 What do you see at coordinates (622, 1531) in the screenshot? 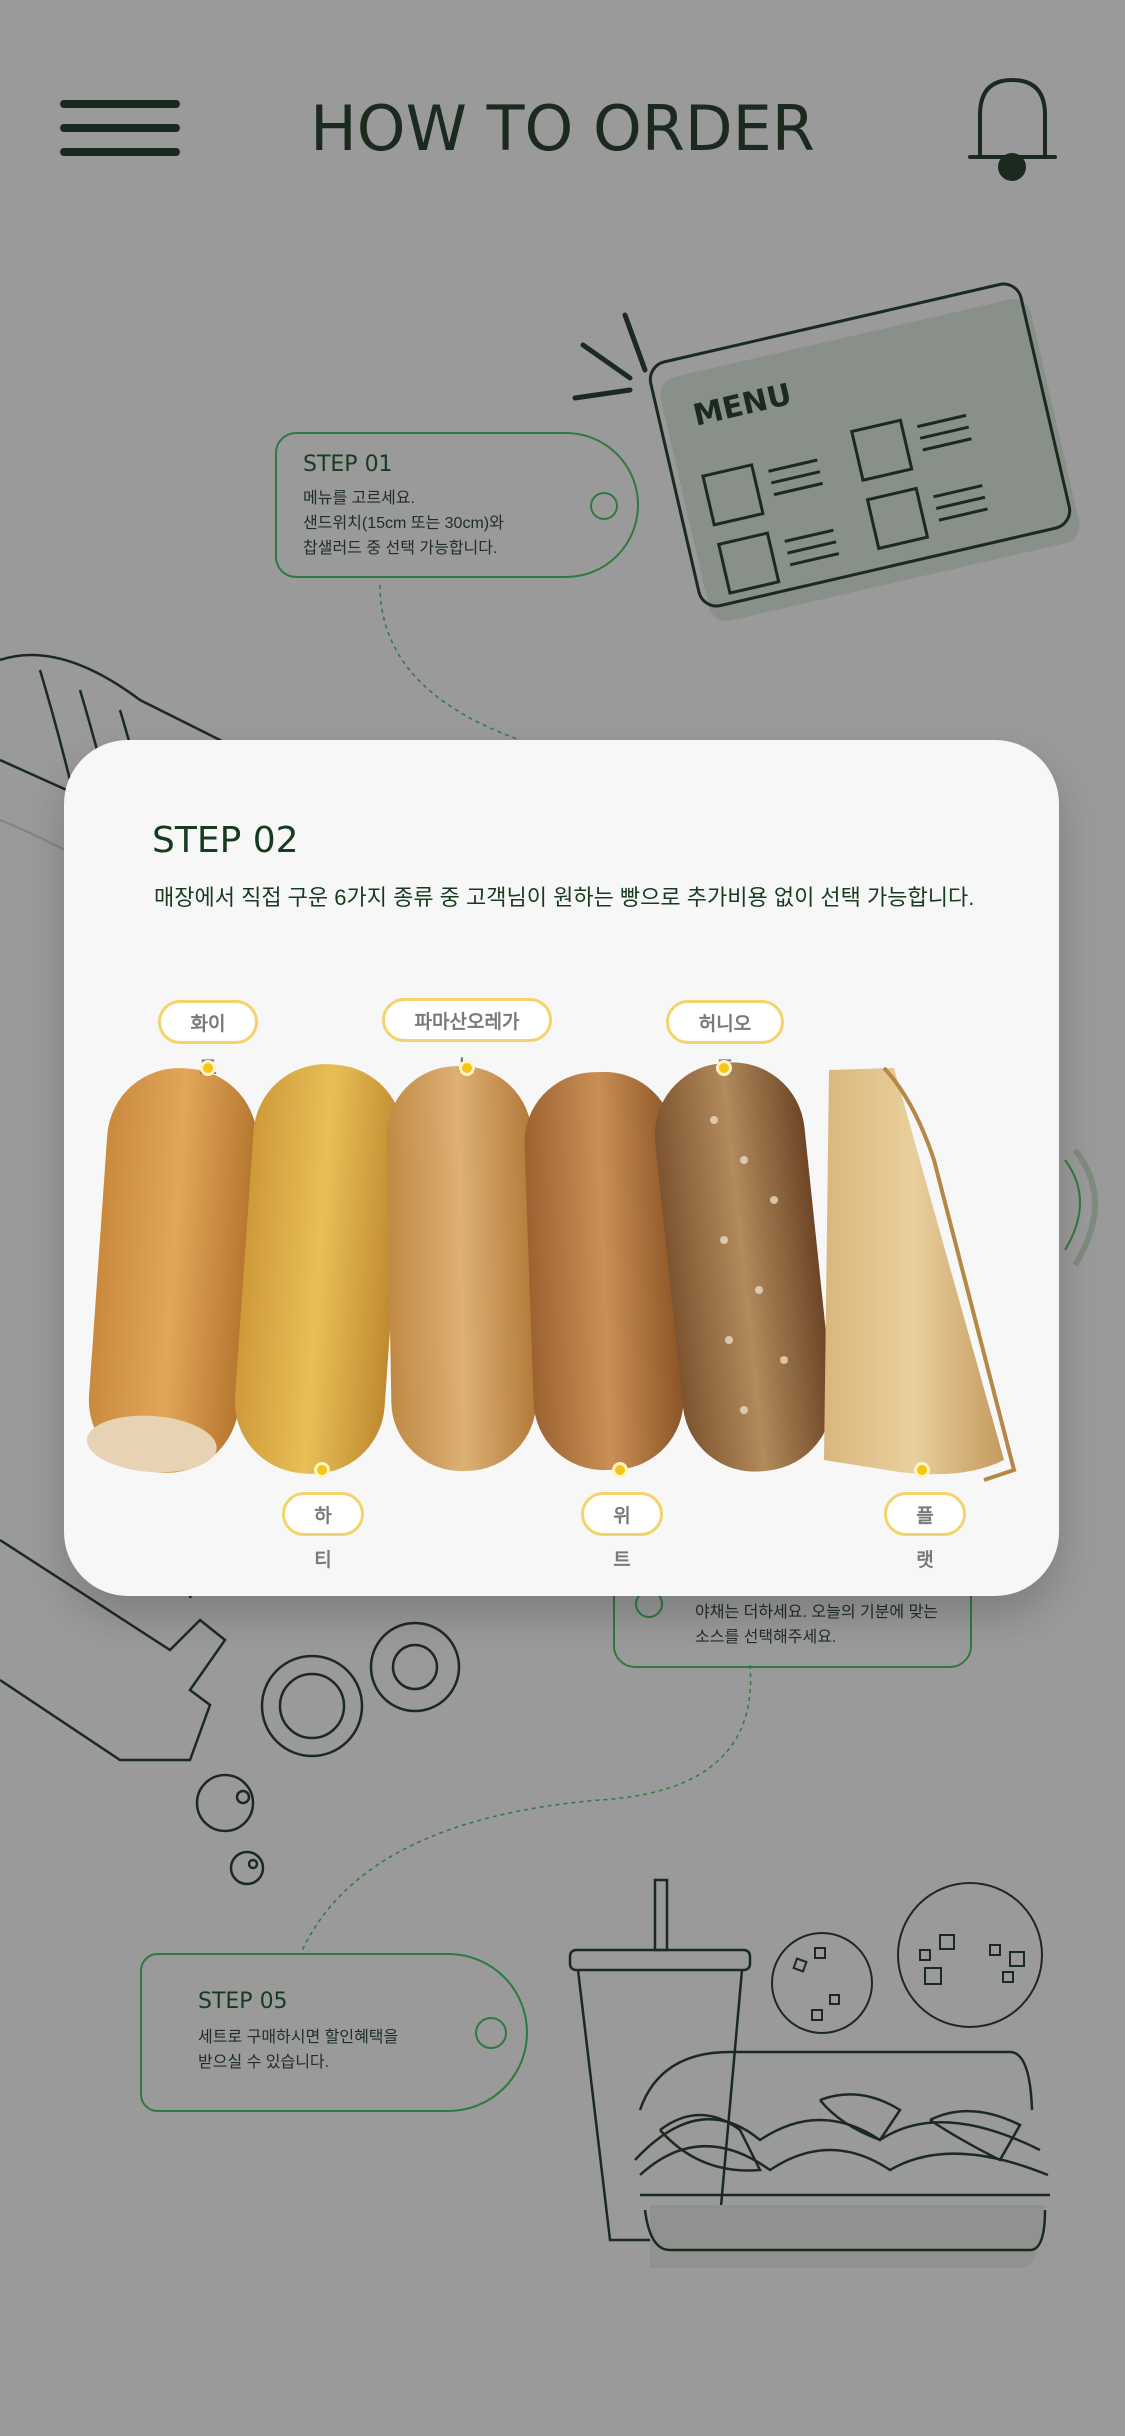
I see `bread-option-wheat: 위트` at bounding box center [622, 1531].